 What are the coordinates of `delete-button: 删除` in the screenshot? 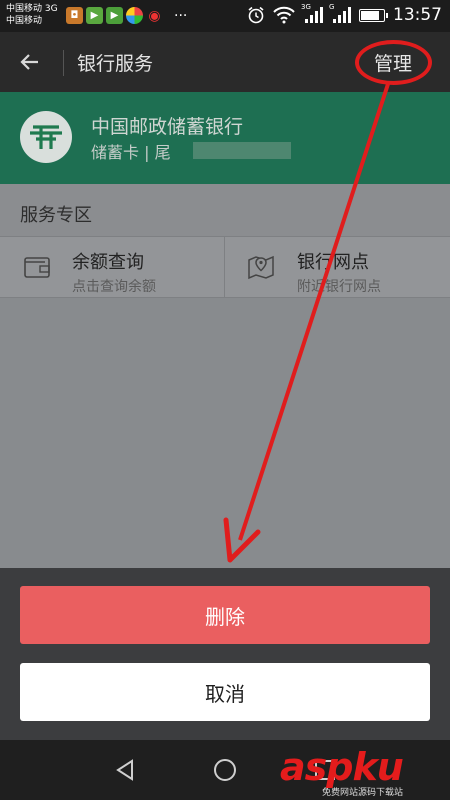 It's located at (225, 615).